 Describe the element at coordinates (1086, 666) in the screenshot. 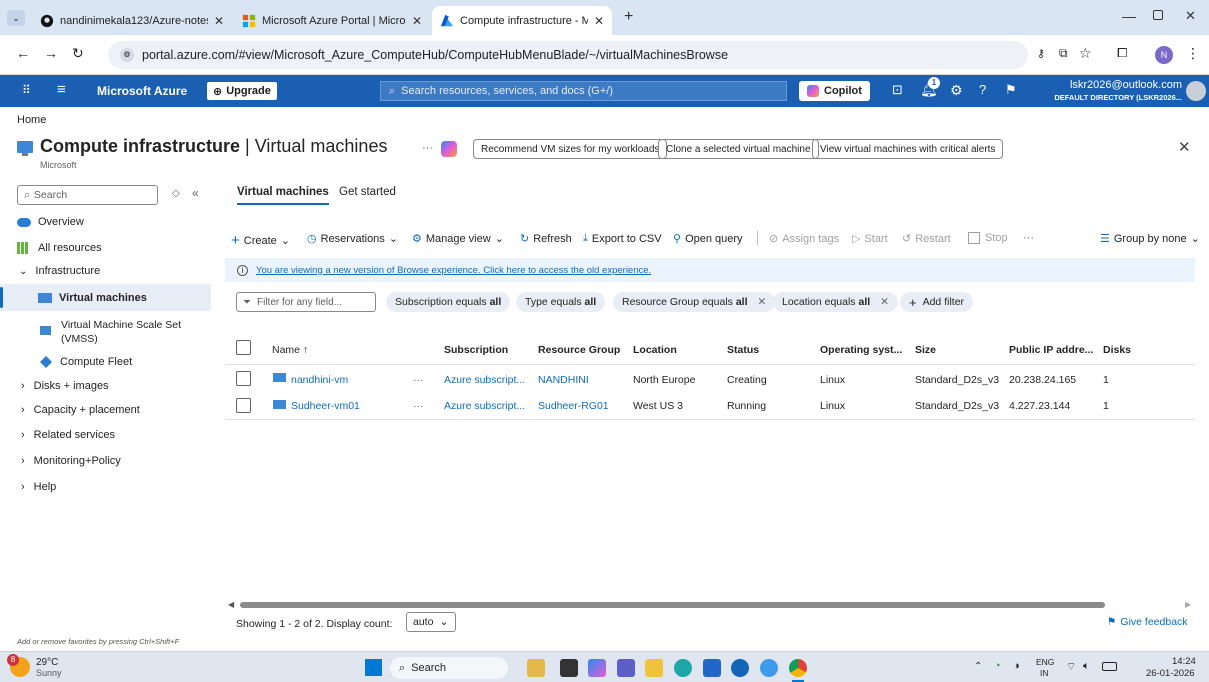

I see `volume-icon: 🔈︎` at that location.